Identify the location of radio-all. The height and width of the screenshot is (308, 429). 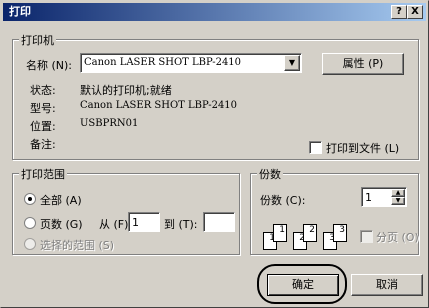
(30, 199).